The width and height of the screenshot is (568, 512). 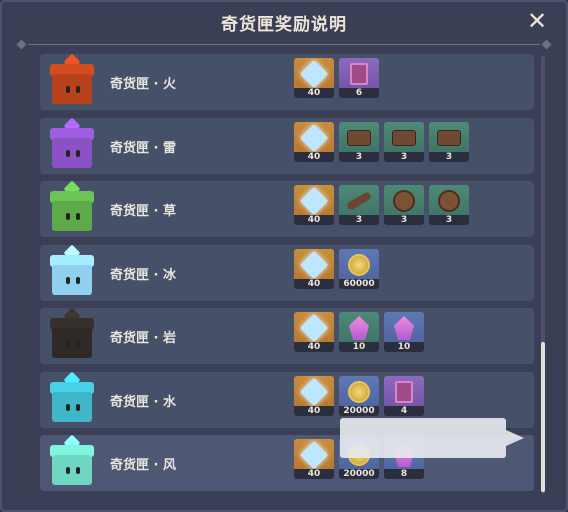 I want to click on row-name: 奇货匣 · 冰, so click(x=143, y=275).